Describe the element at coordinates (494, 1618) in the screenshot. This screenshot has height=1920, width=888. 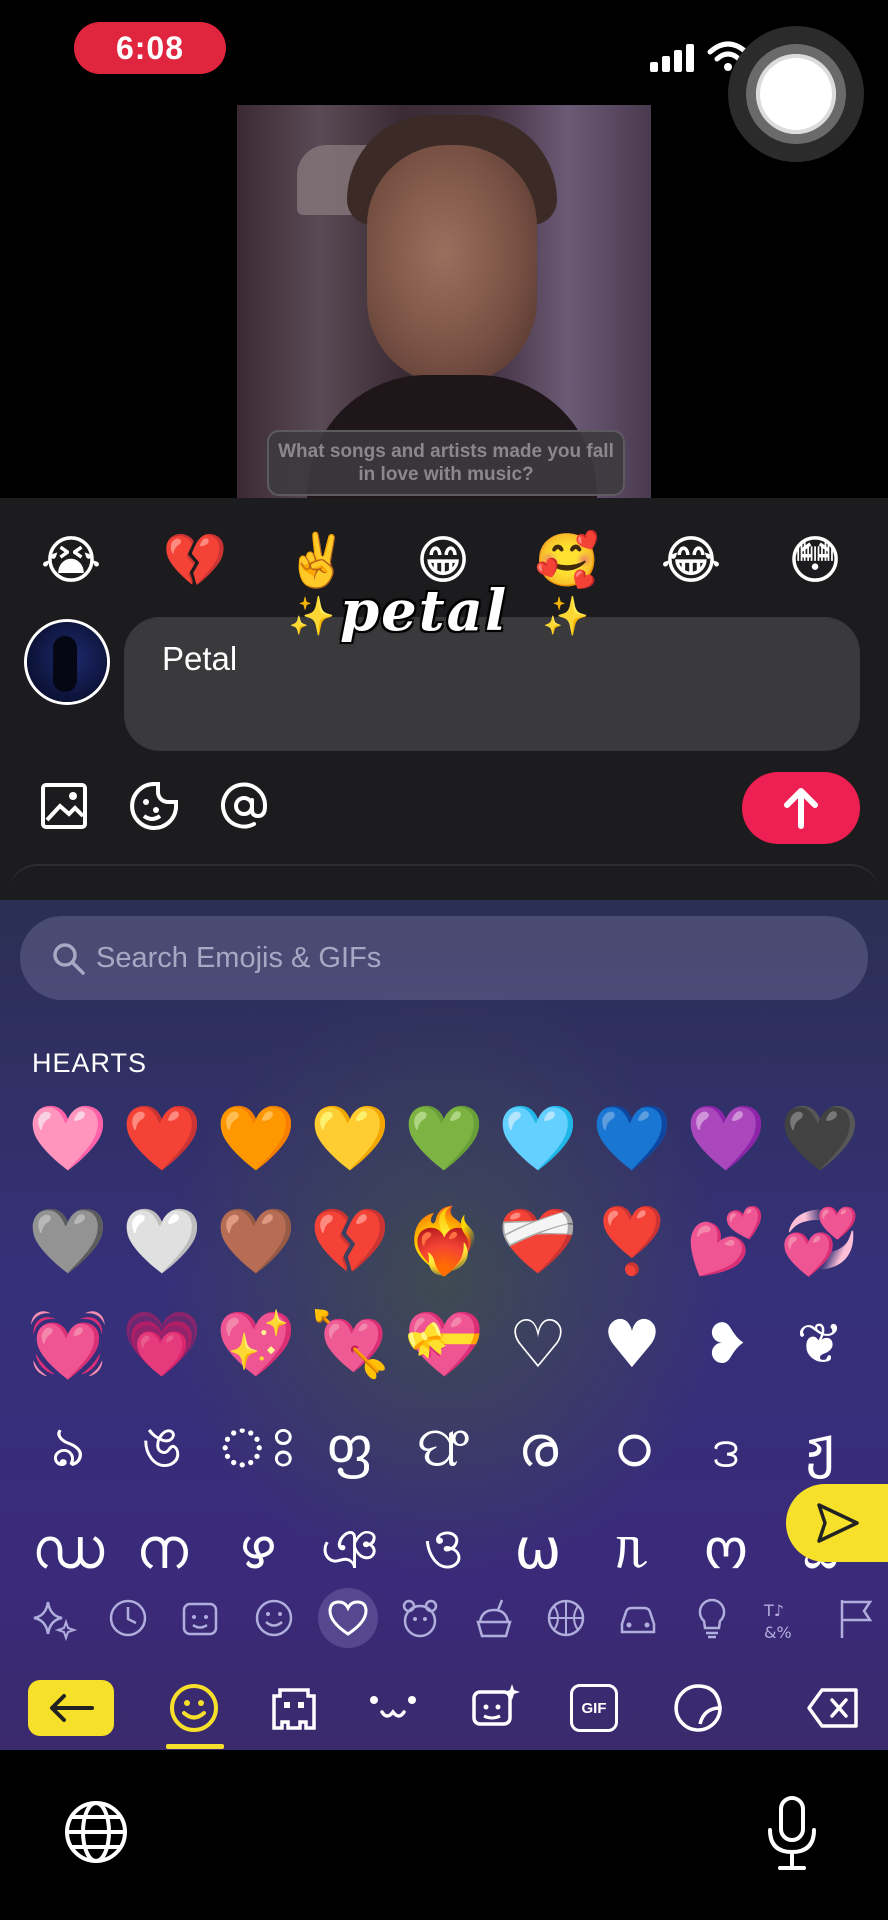
I see `food-category-icon` at that location.